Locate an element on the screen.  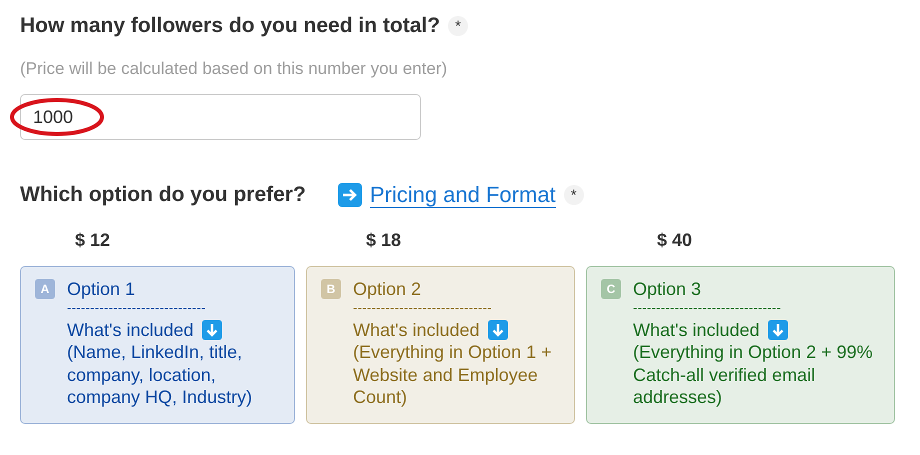
question-title: How many followers do you need in total? is located at coordinates (230, 26).